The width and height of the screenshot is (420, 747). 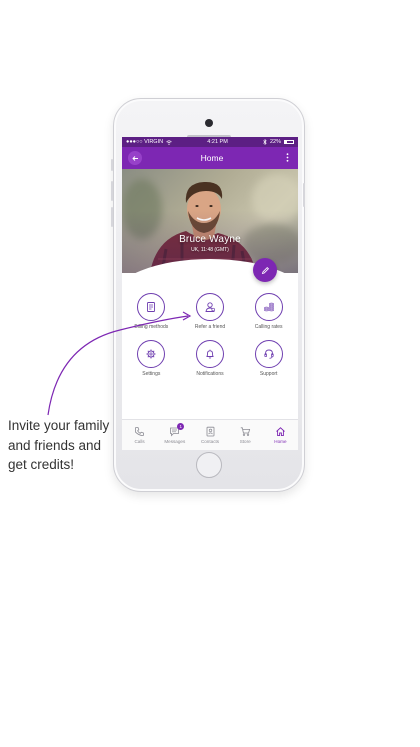 What do you see at coordinates (181, 426) in the screenshot?
I see `unread-badge: 1` at bounding box center [181, 426].